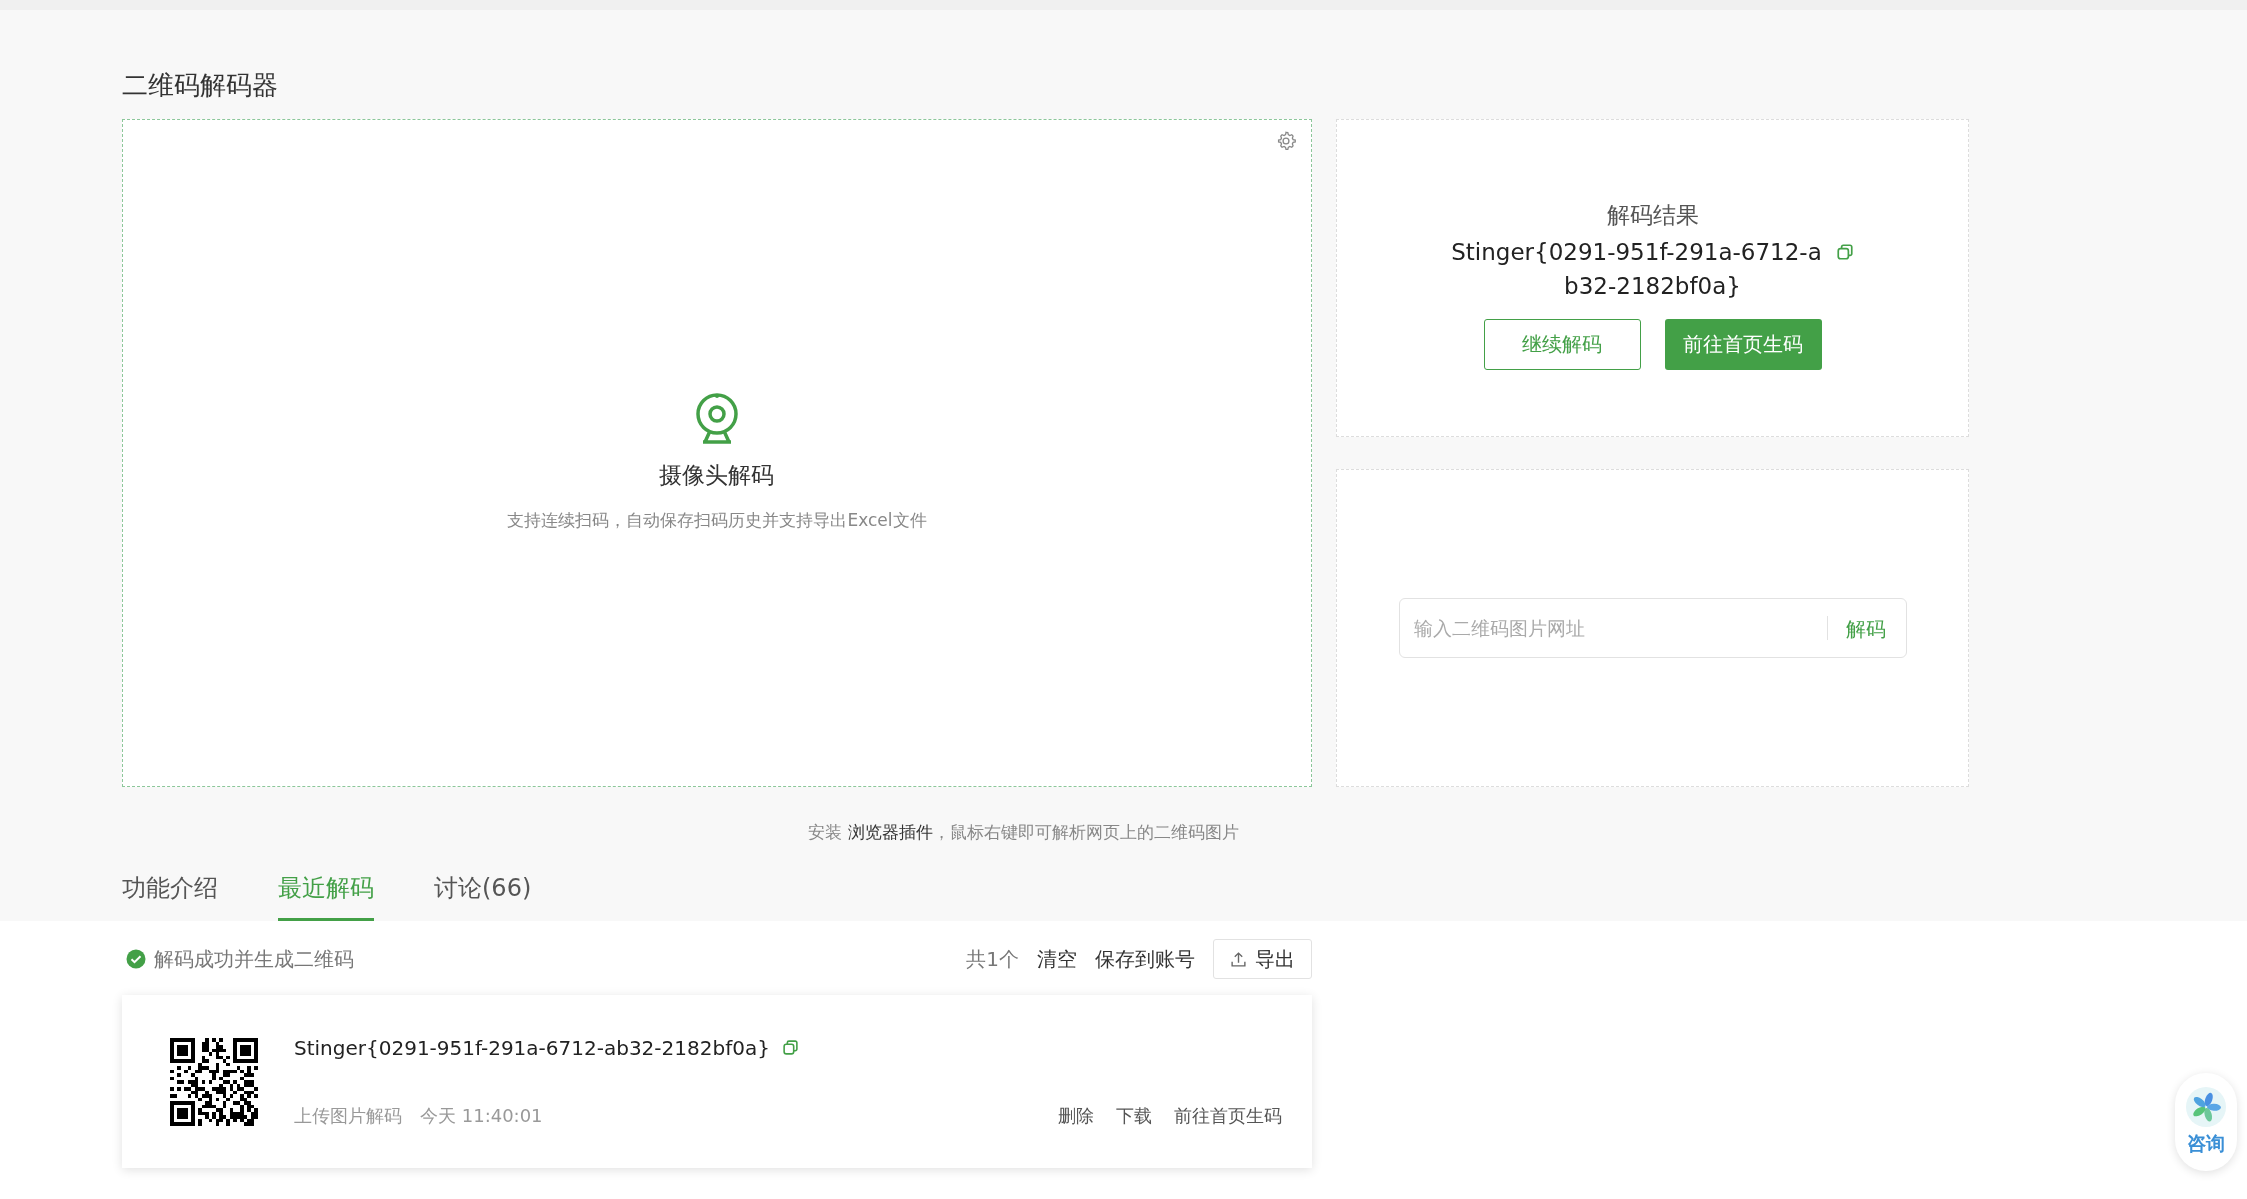  I want to click on settings-icon, so click(1286, 141).